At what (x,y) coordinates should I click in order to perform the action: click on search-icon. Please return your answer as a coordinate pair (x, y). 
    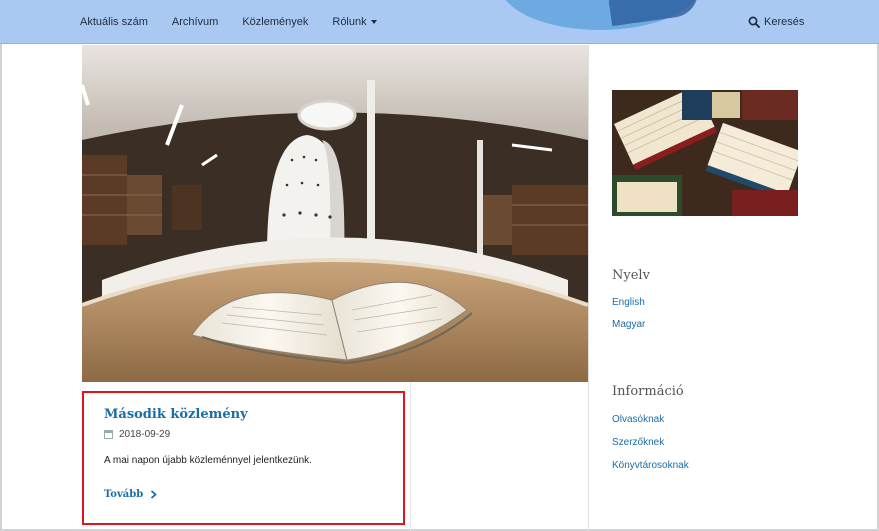
    Looking at the image, I should click on (754, 22).